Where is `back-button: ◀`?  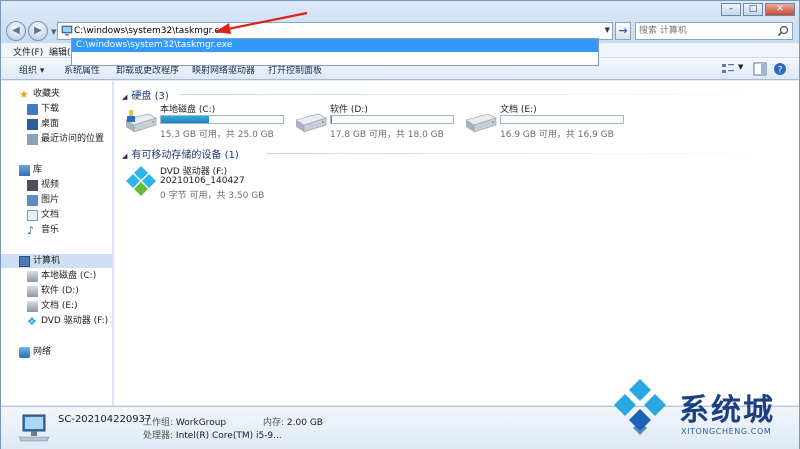 back-button: ◀ is located at coordinates (16, 31).